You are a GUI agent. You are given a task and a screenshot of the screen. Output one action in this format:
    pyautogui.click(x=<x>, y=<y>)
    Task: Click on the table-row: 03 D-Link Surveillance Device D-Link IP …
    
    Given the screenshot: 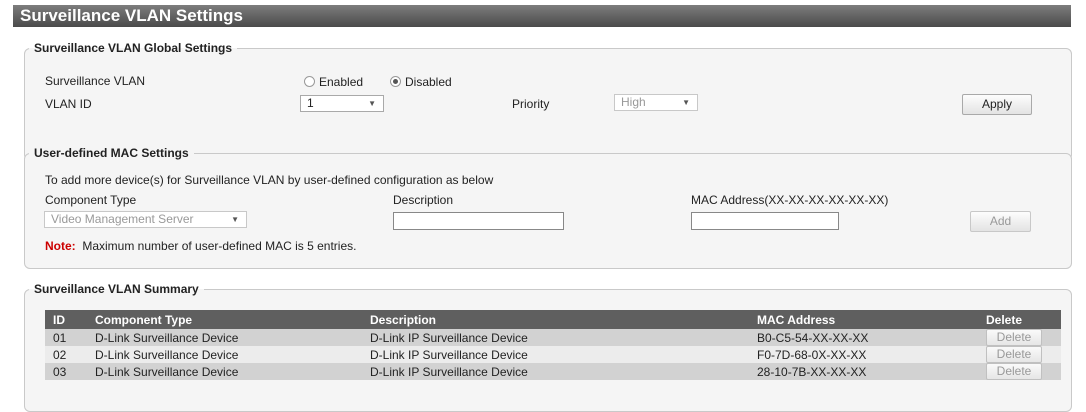 What is the action you would take?
    pyautogui.click(x=553, y=371)
    